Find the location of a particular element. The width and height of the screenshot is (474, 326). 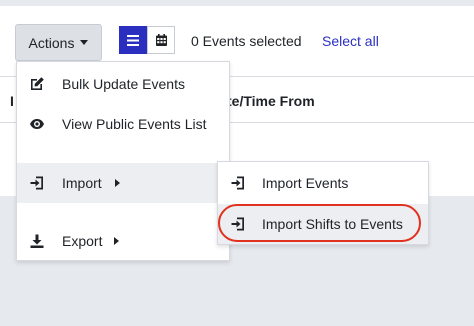

menu-item-label: Import Events is located at coordinates (305, 183).